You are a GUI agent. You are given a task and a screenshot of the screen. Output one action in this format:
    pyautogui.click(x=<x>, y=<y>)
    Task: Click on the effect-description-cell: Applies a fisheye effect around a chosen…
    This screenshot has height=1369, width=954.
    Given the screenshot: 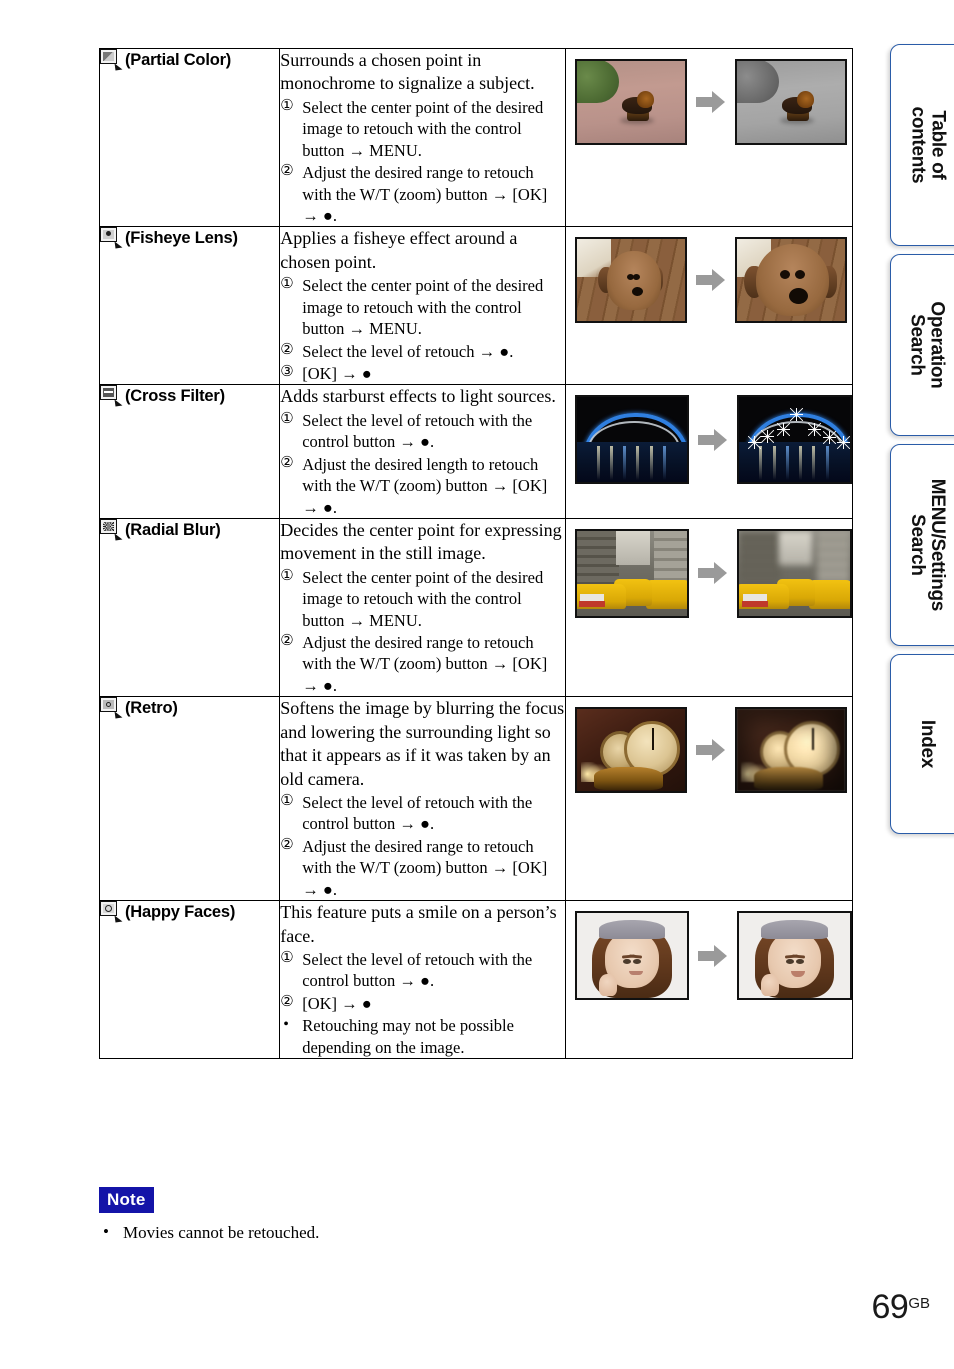 What is the action you would take?
    pyautogui.click(x=422, y=306)
    